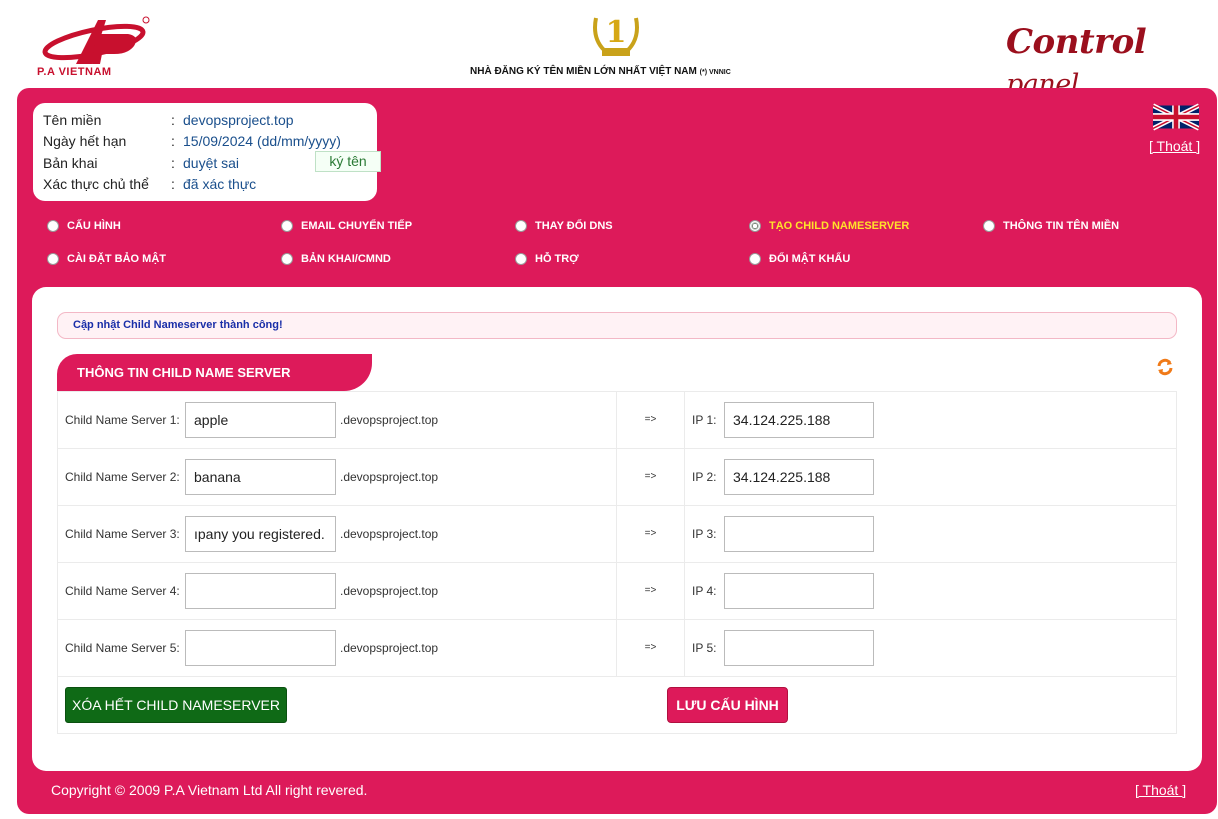 Image resolution: width=1218 pixels, height=819 pixels. Describe the element at coordinates (704, 420) in the screenshot. I see `ip-label: IP 1:` at that location.